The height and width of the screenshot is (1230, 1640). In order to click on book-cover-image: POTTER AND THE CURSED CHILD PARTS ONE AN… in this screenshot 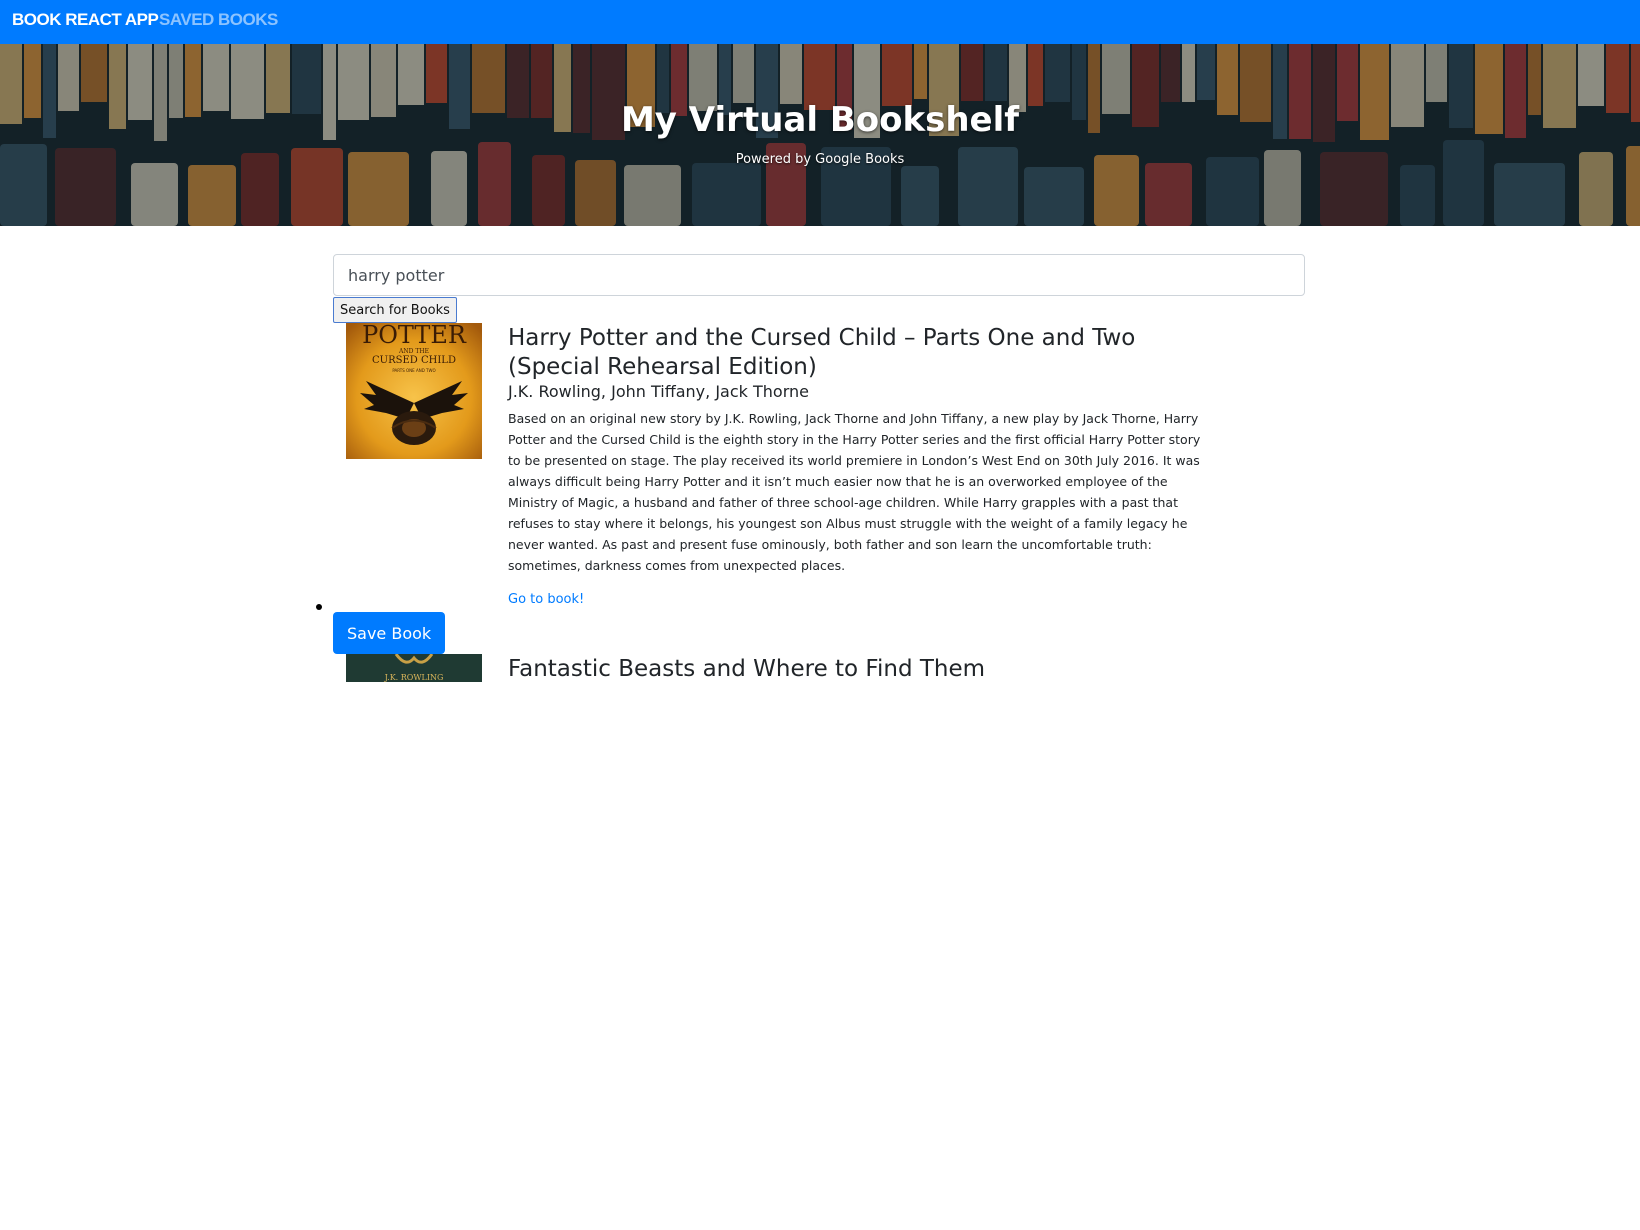, I will do `click(414, 391)`.